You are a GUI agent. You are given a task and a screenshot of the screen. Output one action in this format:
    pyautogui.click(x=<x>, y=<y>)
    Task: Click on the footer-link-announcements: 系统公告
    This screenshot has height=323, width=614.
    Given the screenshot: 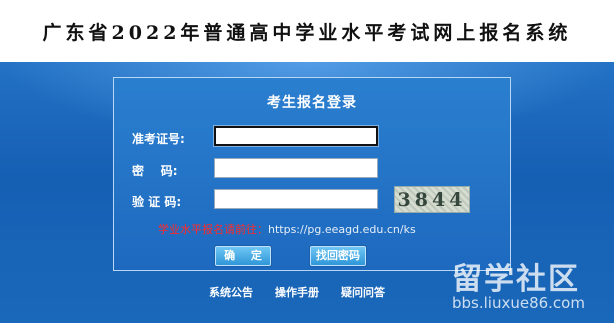 What is the action you would take?
    pyautogui.click(x=231, y=292)
    